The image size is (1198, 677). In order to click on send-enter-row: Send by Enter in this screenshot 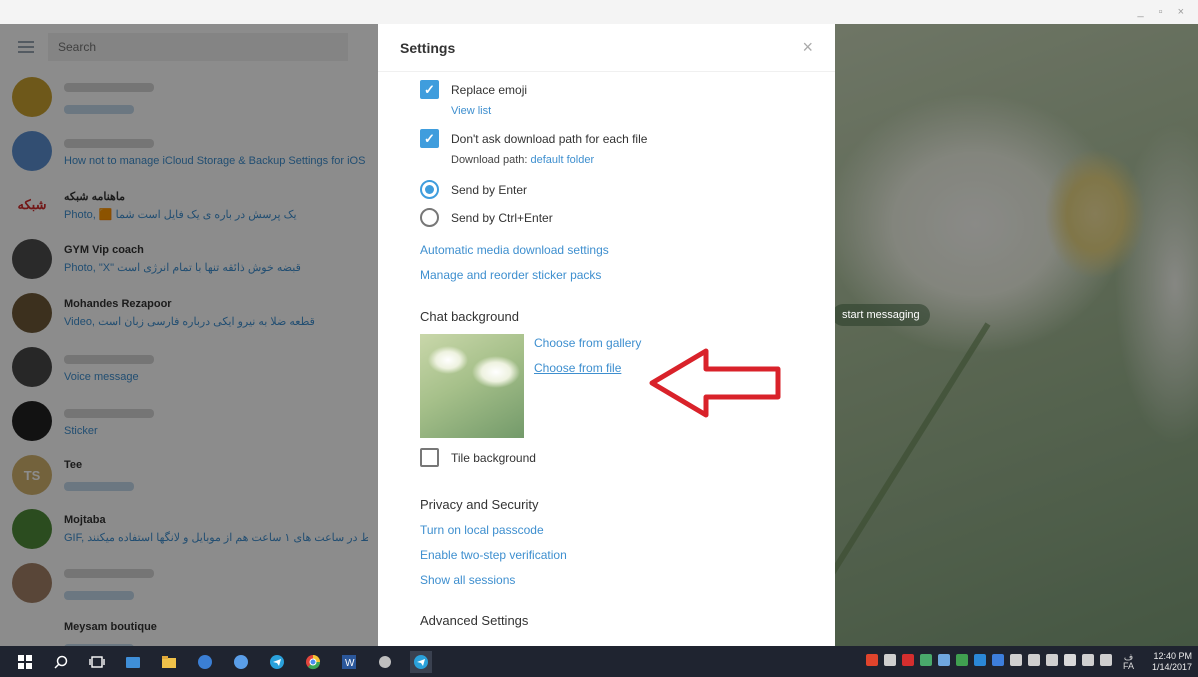, I will do `click(627, 189)`.